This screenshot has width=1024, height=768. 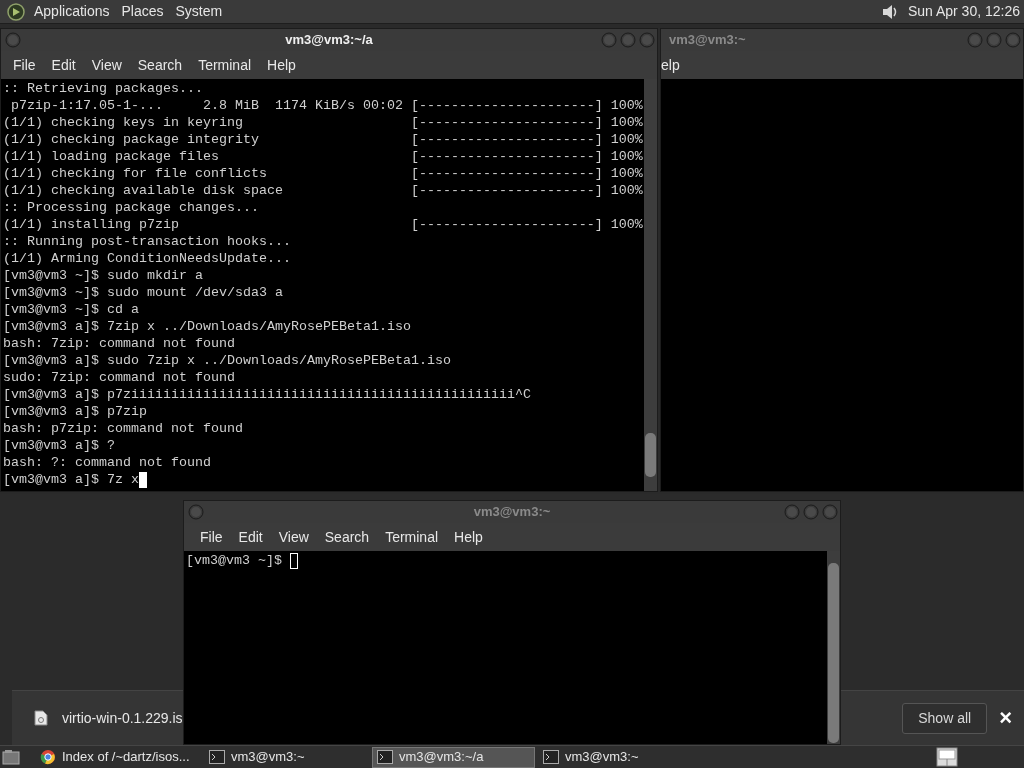 I want to click on terminal-line: [vm3@vm3 a]$ sudo 7zip x ../Downloads/AmyRosePEBeta1.iso, so click(x=227, y=360).